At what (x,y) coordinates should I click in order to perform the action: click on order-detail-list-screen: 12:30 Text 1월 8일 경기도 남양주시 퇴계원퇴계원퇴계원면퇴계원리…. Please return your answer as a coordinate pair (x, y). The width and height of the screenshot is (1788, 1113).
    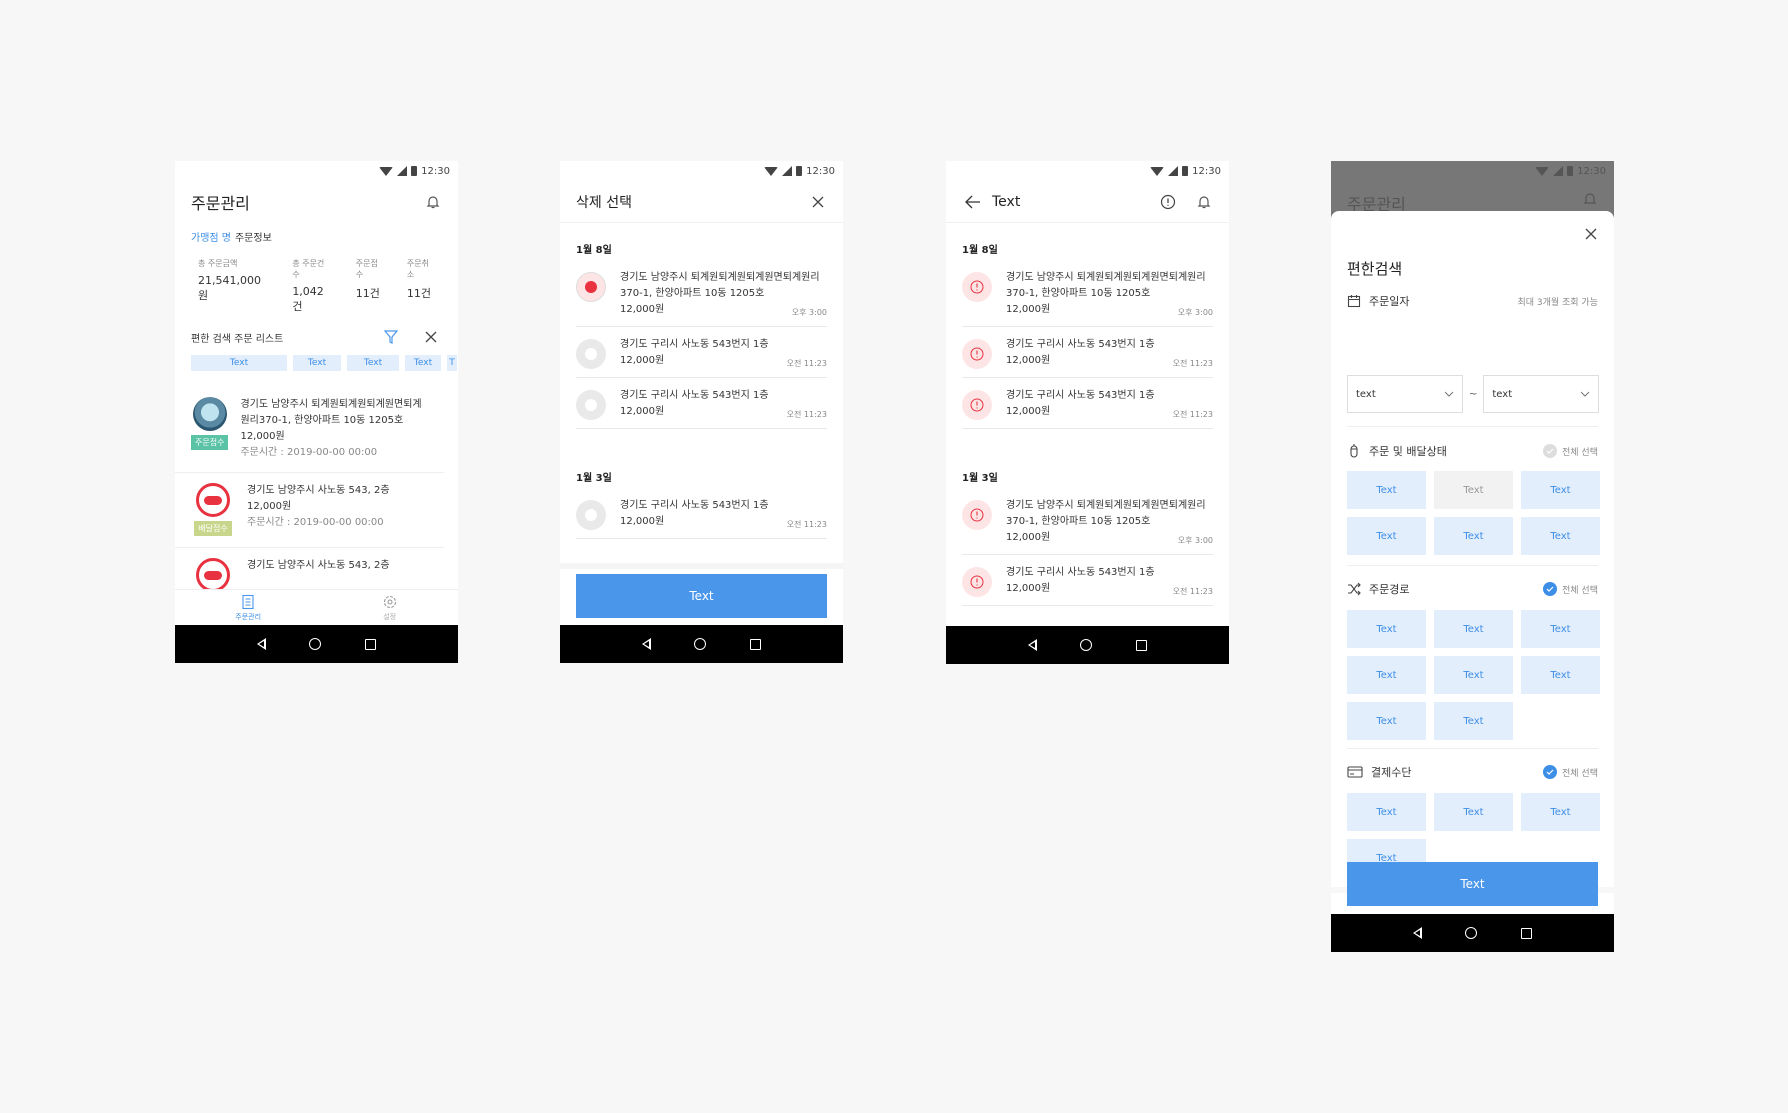
    Looking at the image, I should click on (1087, 412).